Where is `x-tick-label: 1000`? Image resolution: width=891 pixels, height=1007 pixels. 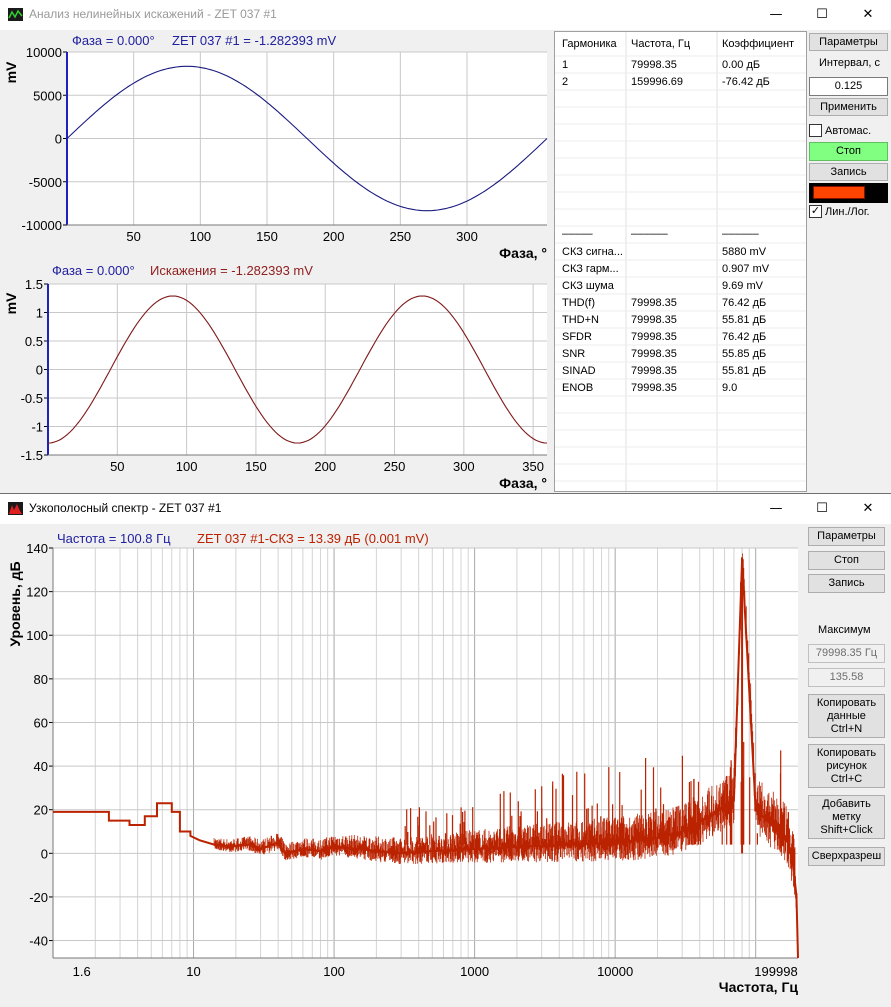 x-tick-label: 1000 is located at coordinates (474, 971).